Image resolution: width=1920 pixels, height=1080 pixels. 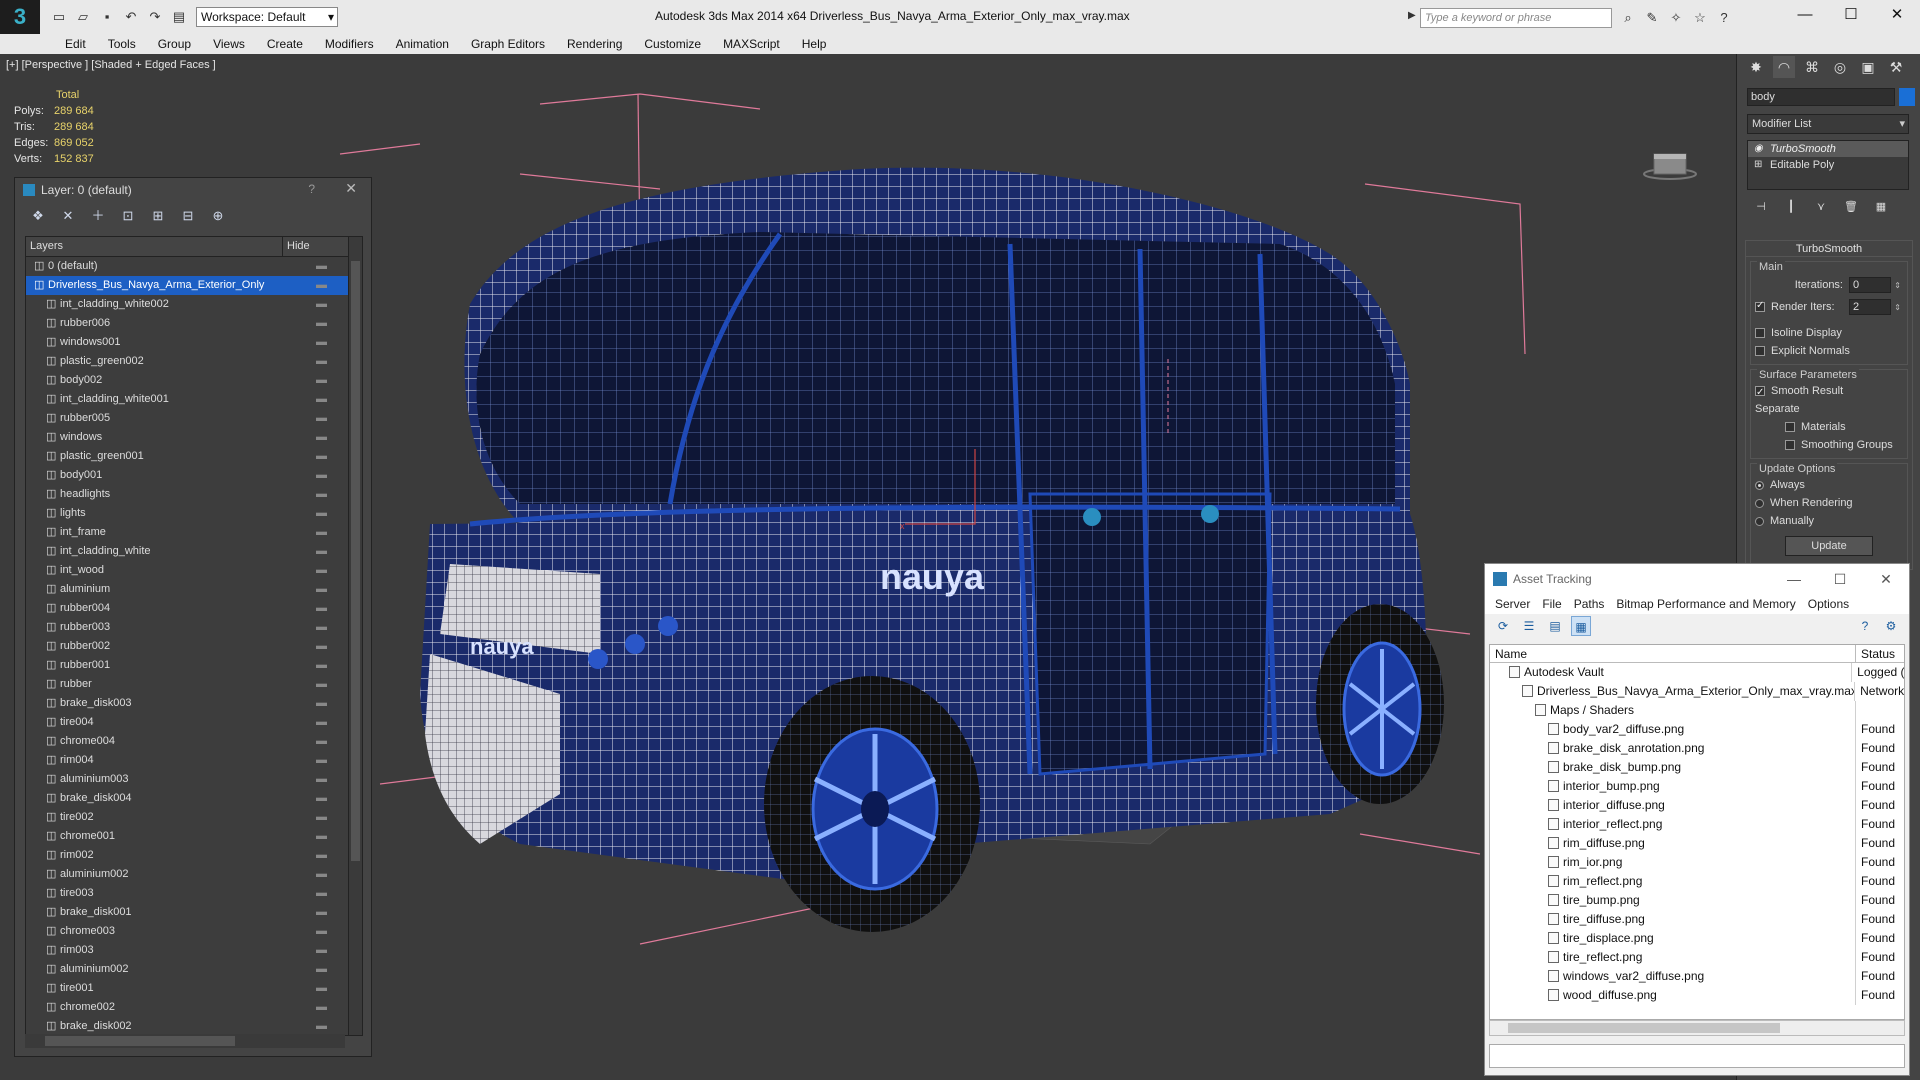 I want to click on isoline-checkbox, so click(x=1760, y=333).